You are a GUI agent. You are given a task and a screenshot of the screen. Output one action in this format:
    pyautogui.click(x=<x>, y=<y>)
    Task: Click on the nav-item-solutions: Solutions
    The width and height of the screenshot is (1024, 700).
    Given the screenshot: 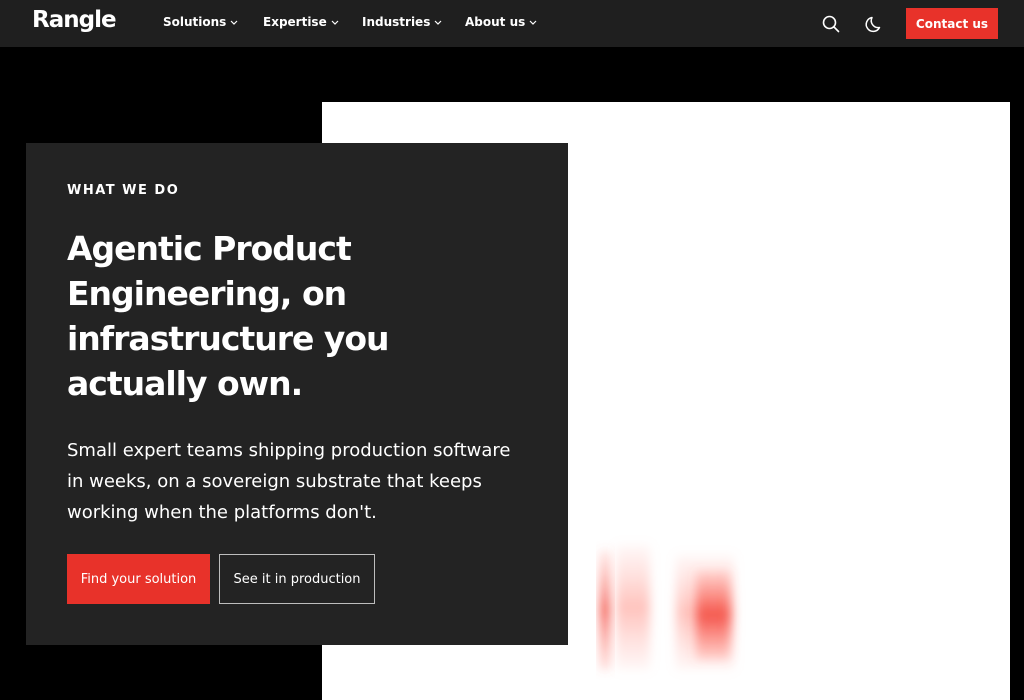 What is the action you would take?
    pyautogui.click(x=201, y=22)
    